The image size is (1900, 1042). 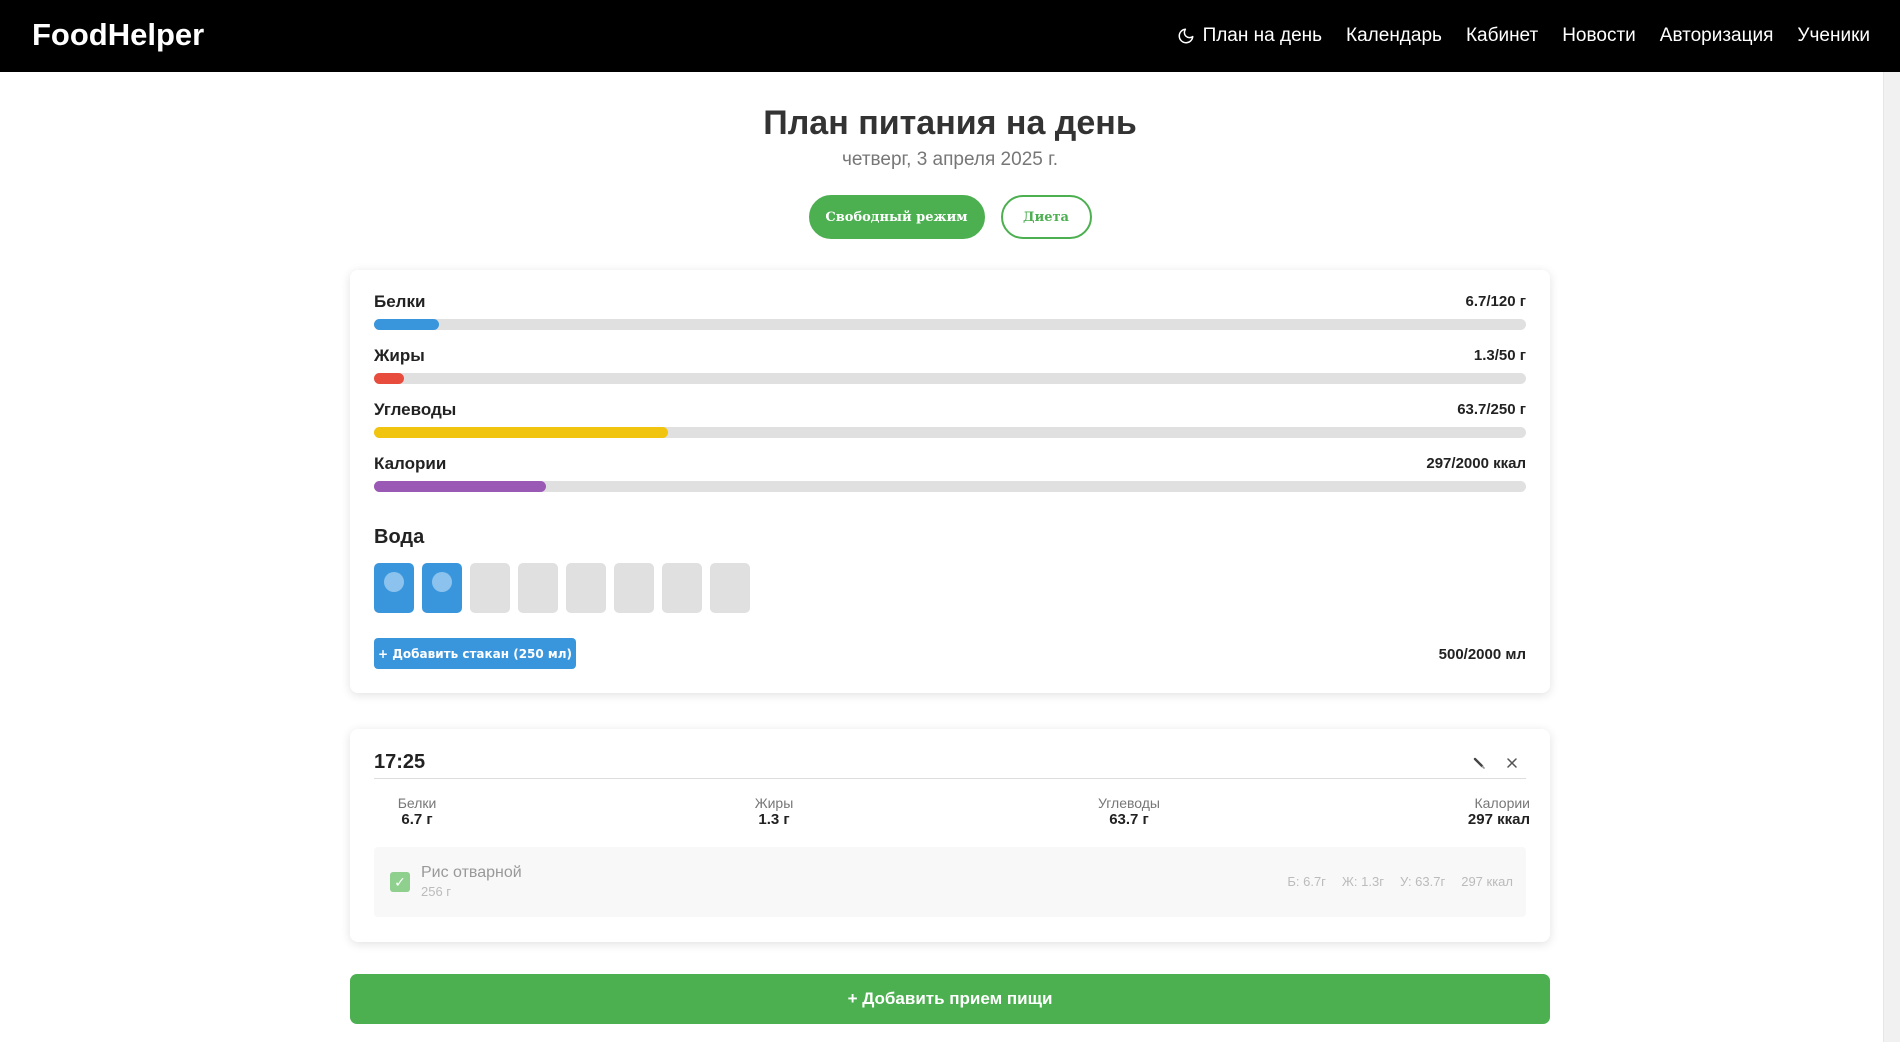 What do you see at coordinates (1394, 36) in the screenshot?
I see `nav-item-calendar: Календарь` at bounding box center [1394, 36].